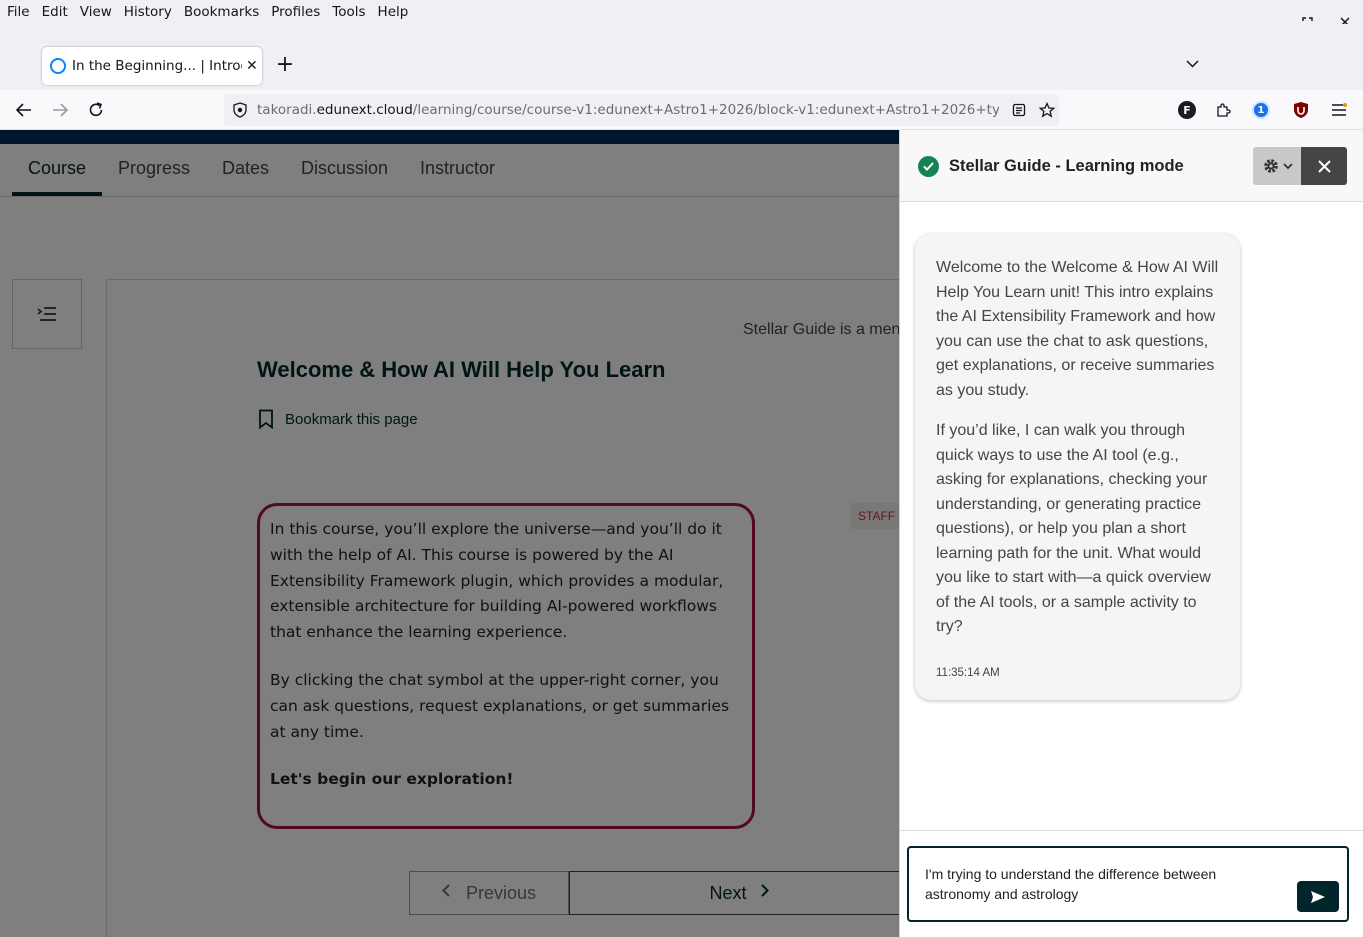 The height and width of the screenshot is (937, 1363). Describe the element at coordinates (1261, 110) in the screenshot. I see `password-manager-icon: 1` at that location.